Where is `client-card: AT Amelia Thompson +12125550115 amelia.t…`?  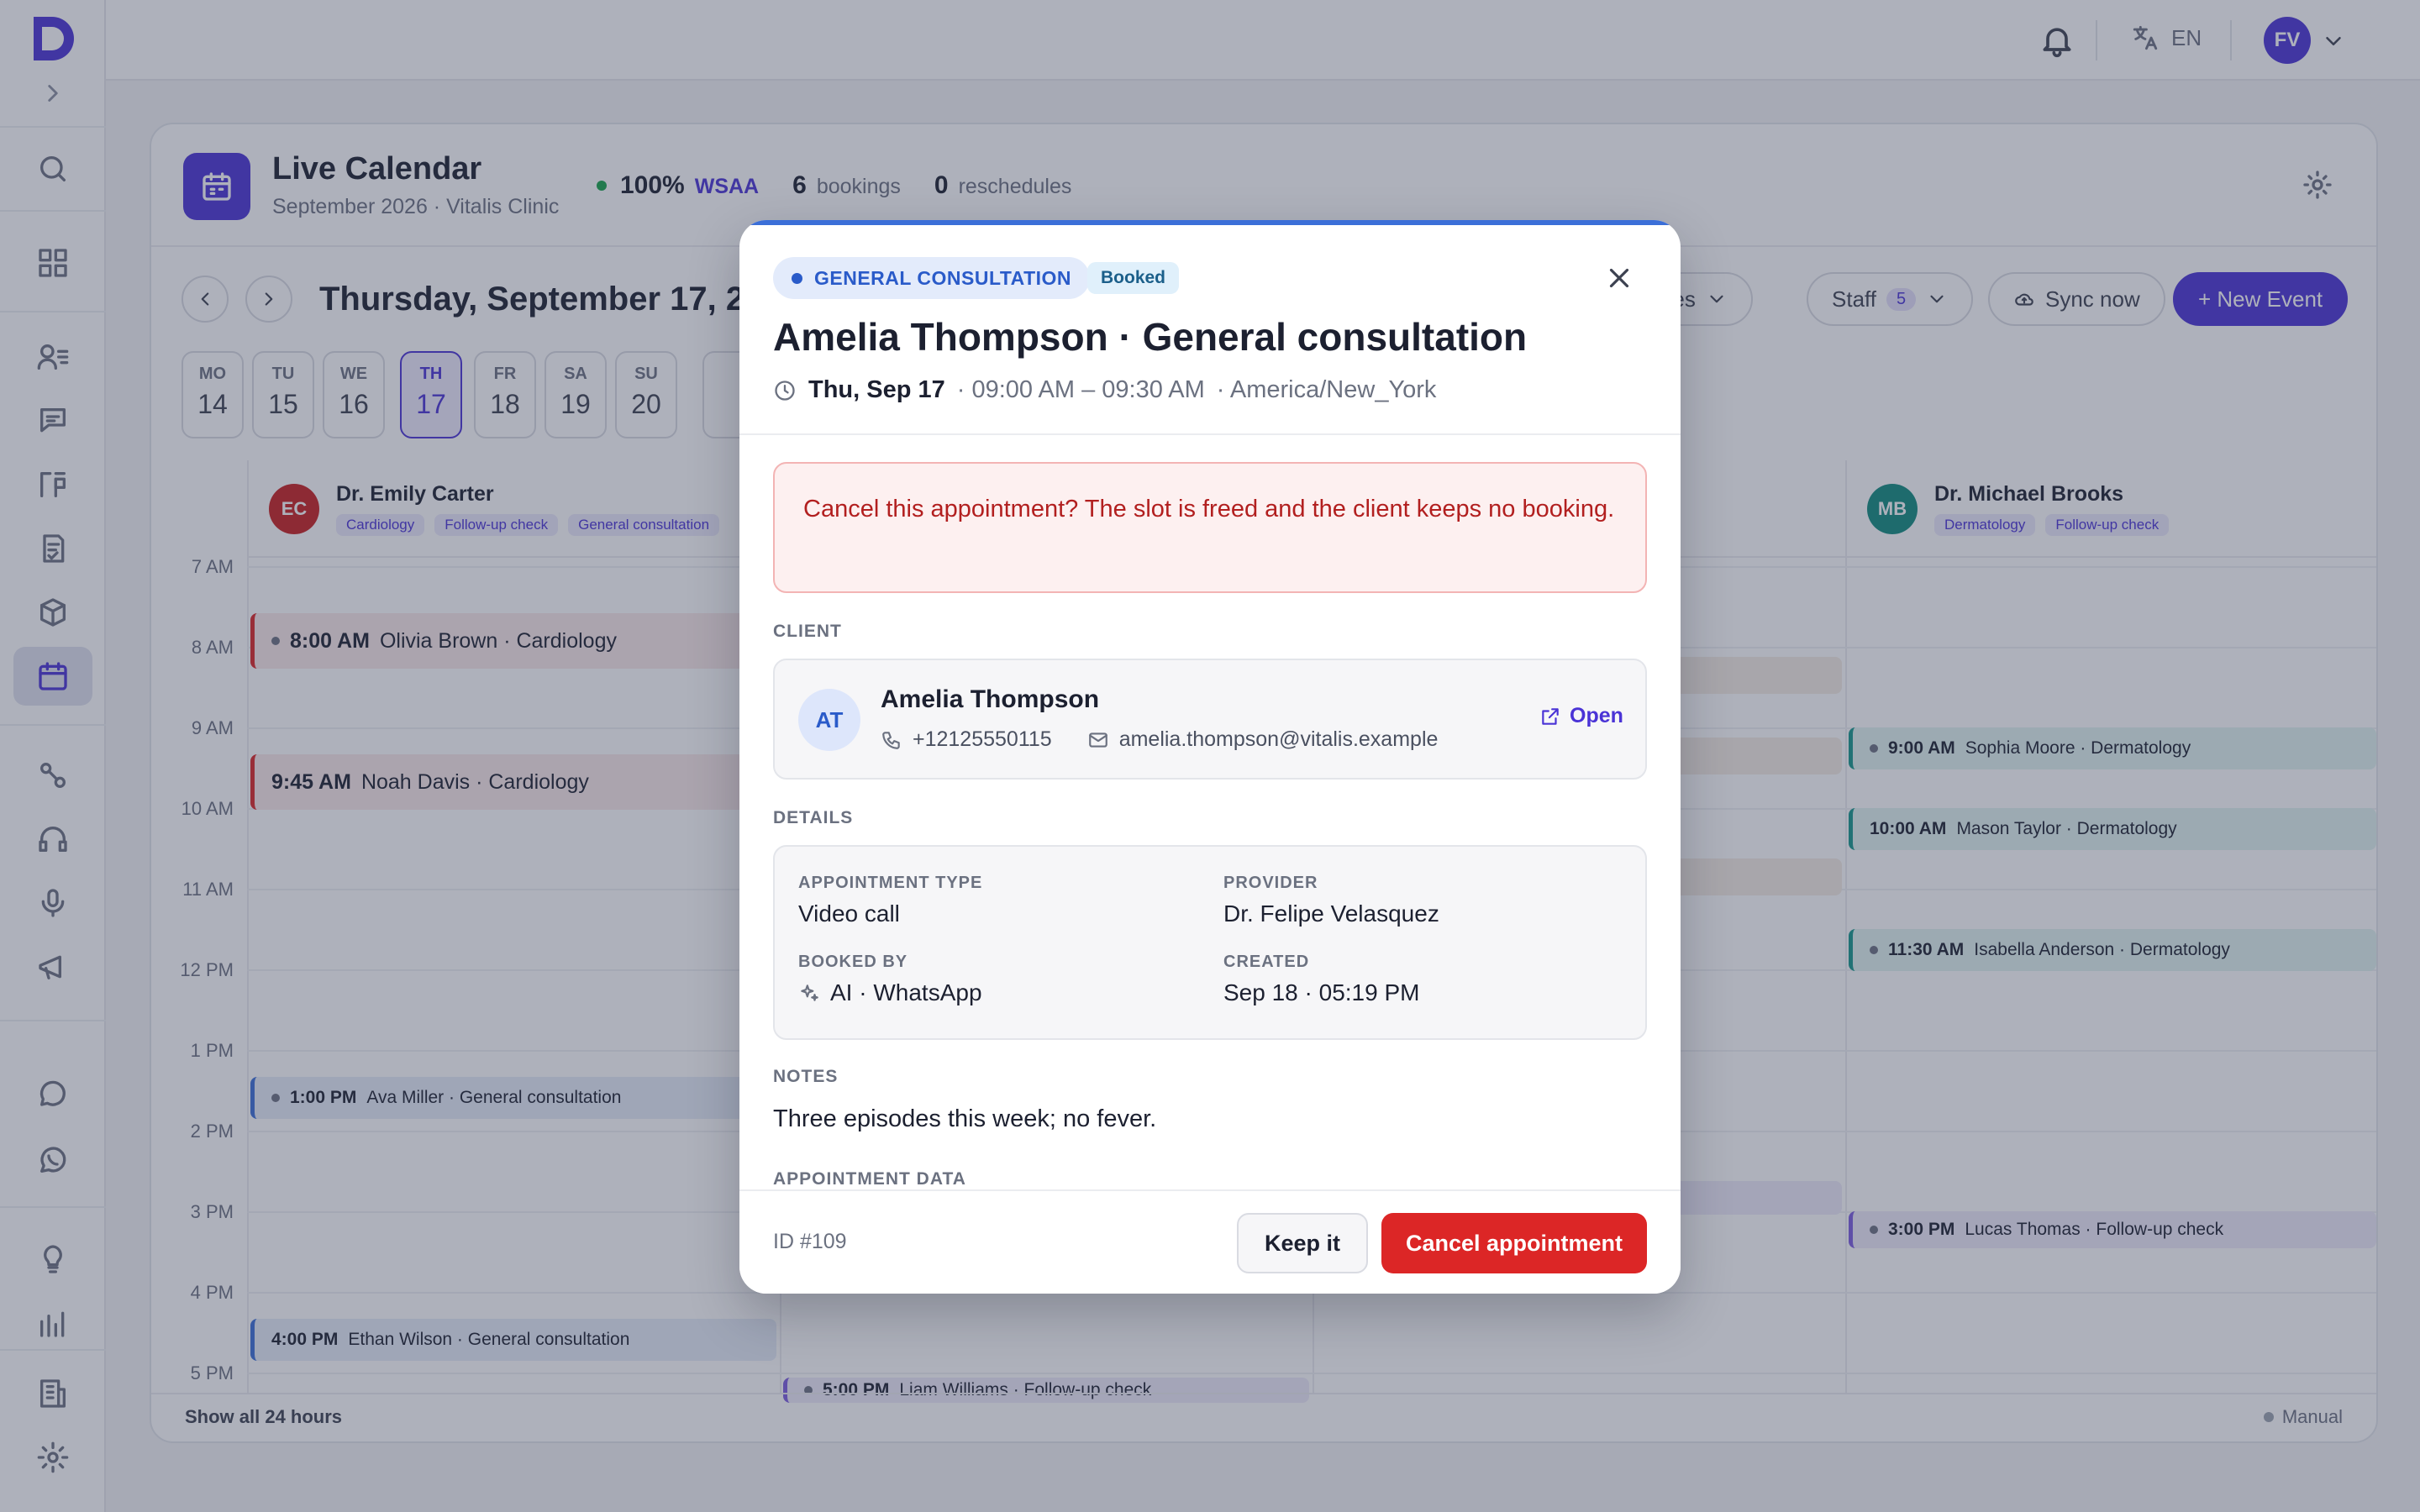
client-card: AT Amelia Thompson +12125550115 amelia.t… is located at coordinates (1210, 719).